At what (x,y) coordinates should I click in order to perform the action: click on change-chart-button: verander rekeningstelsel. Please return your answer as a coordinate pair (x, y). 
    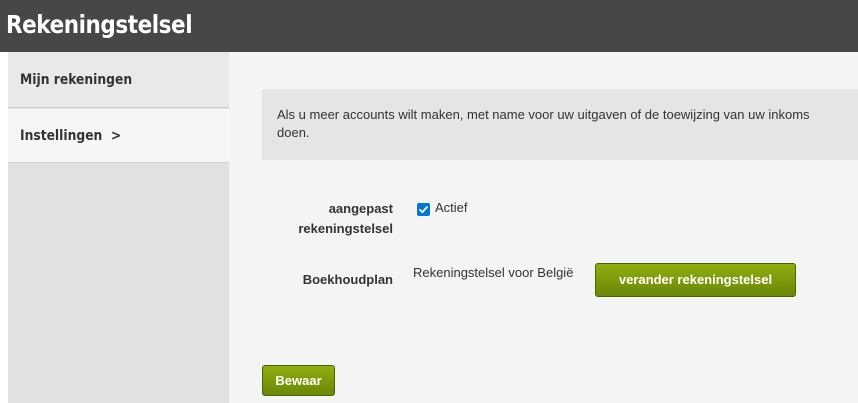
    Looking at the image, I should click on (695, 280).